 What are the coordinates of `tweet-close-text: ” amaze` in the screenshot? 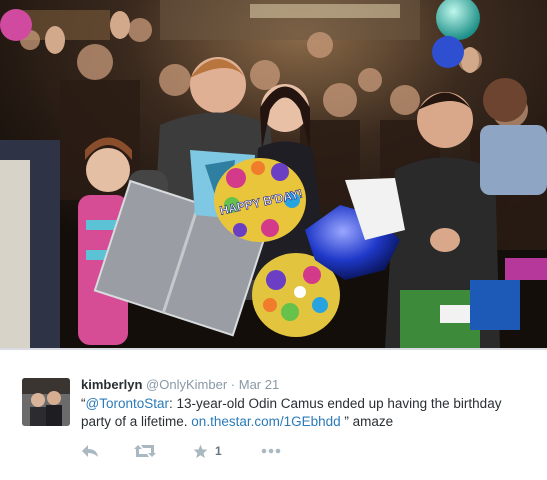 It's located at (367, 421).